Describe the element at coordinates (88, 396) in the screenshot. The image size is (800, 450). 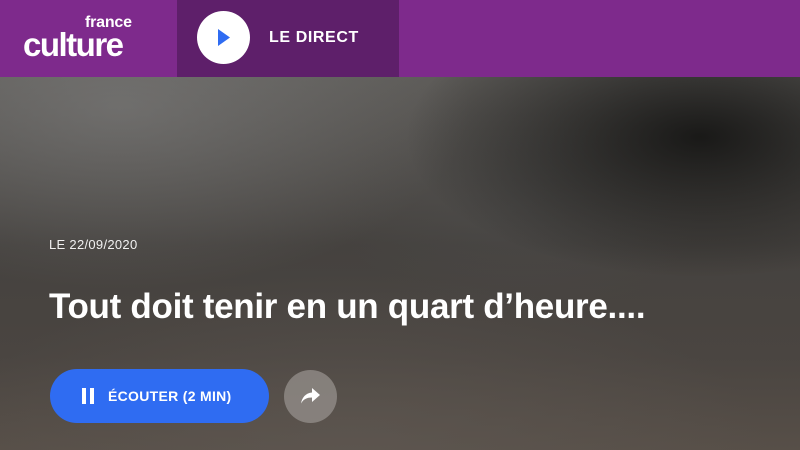
I see `pause-icon` at that location.